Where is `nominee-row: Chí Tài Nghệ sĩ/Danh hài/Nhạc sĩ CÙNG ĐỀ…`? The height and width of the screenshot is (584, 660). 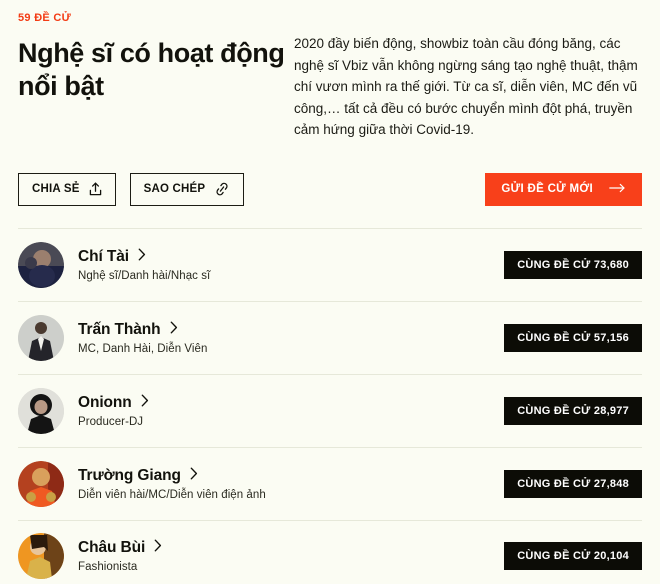 nominee-row: Chí Tài Nghệ sĩ/Danh hài/Nhạc sĩ CÙNG ĐỀ… is located at coordinates (330, 264).